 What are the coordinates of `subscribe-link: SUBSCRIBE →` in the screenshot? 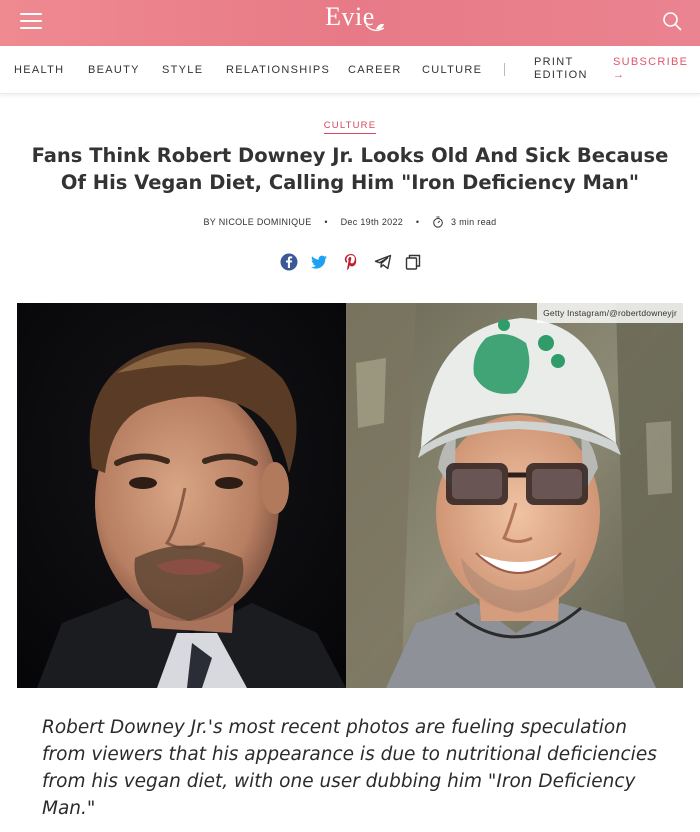 It's located at (650, 69).